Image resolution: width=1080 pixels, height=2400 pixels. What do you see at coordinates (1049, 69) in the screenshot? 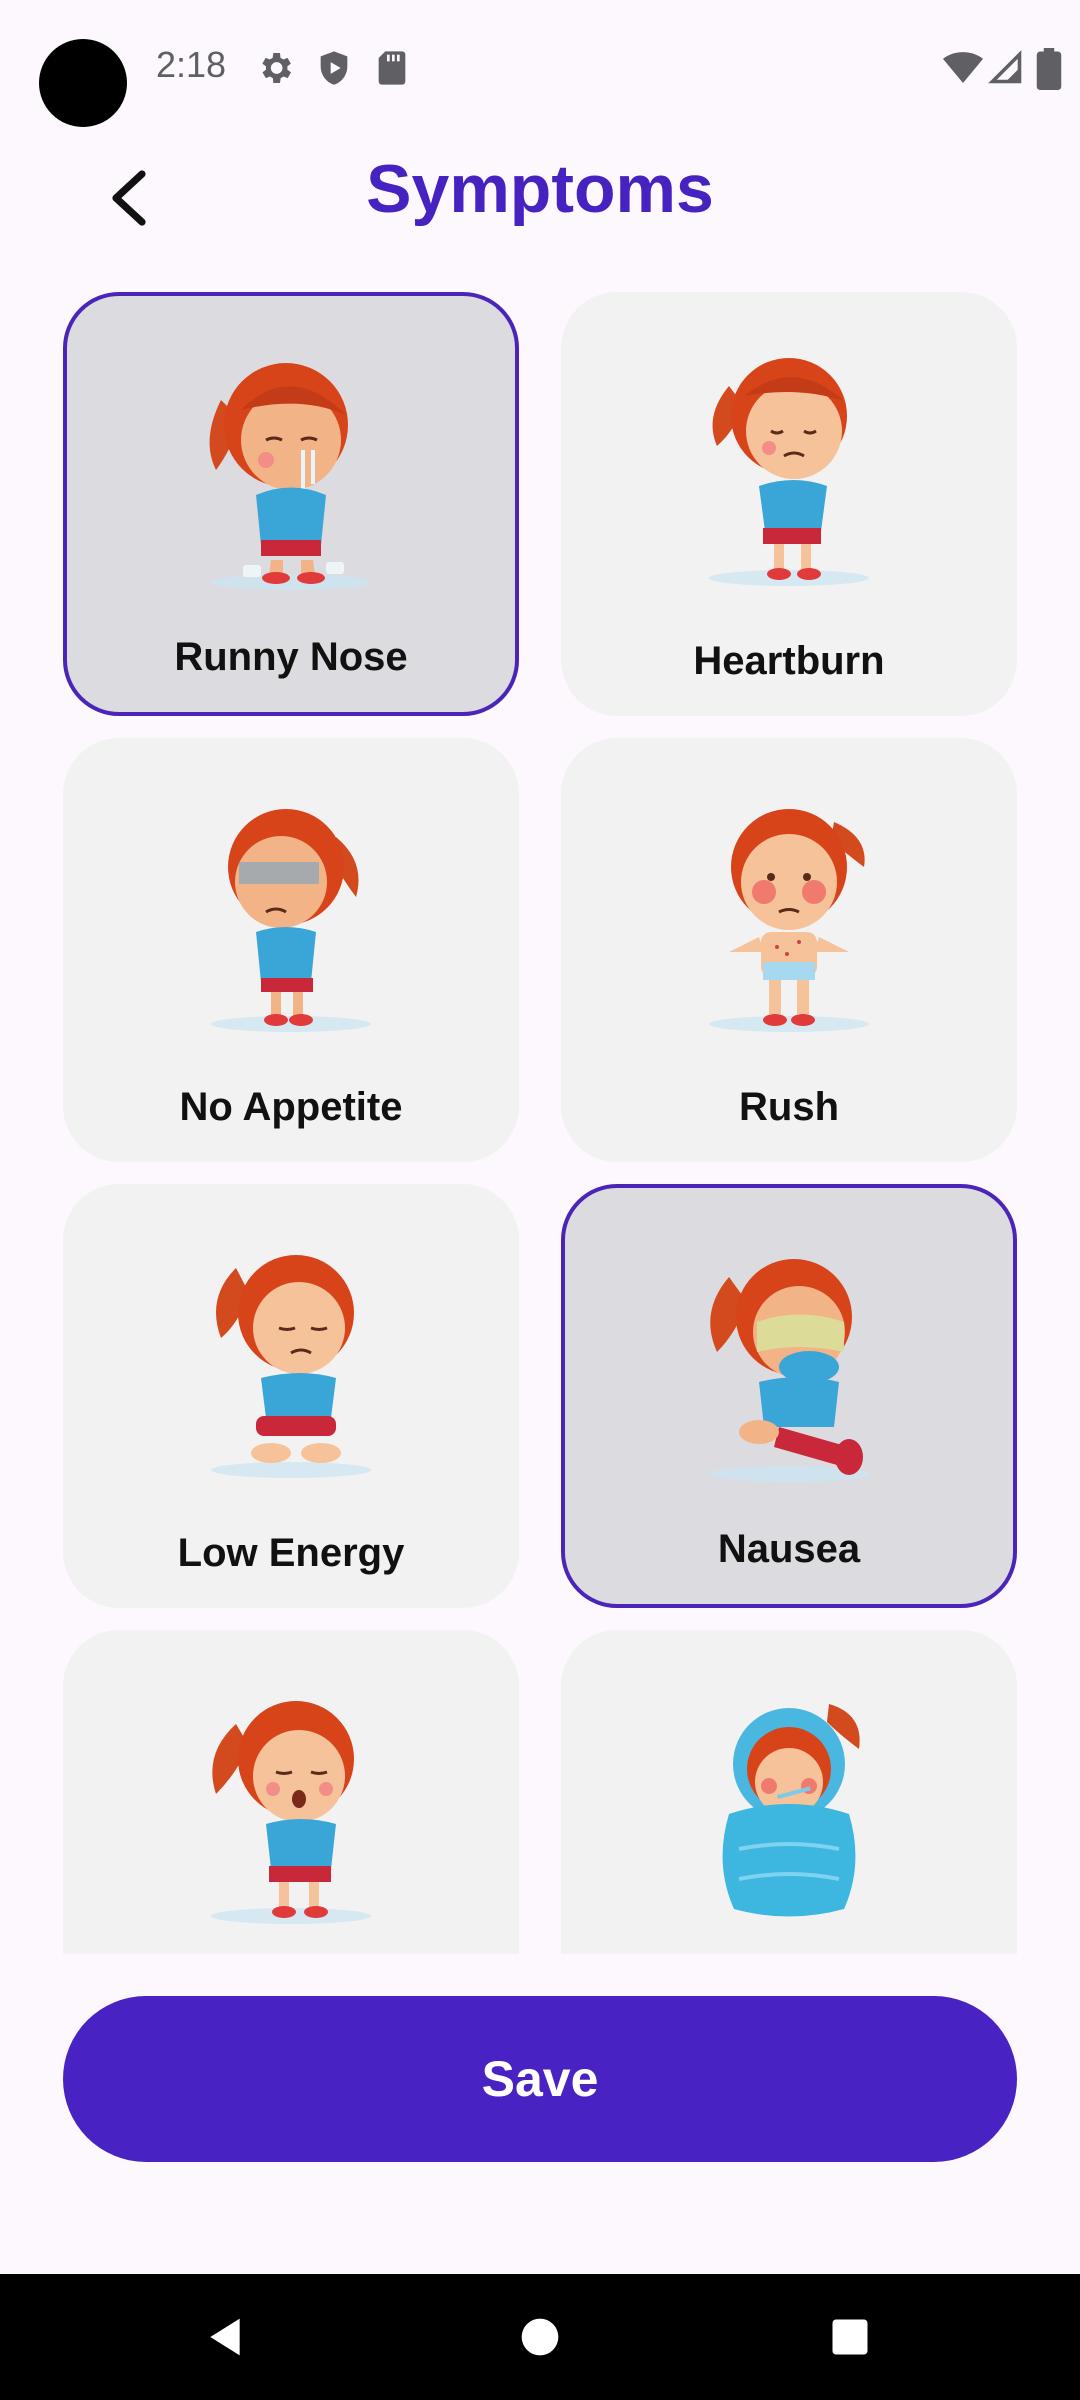
I see `battery-icon` at bounding box center [1049, 69].